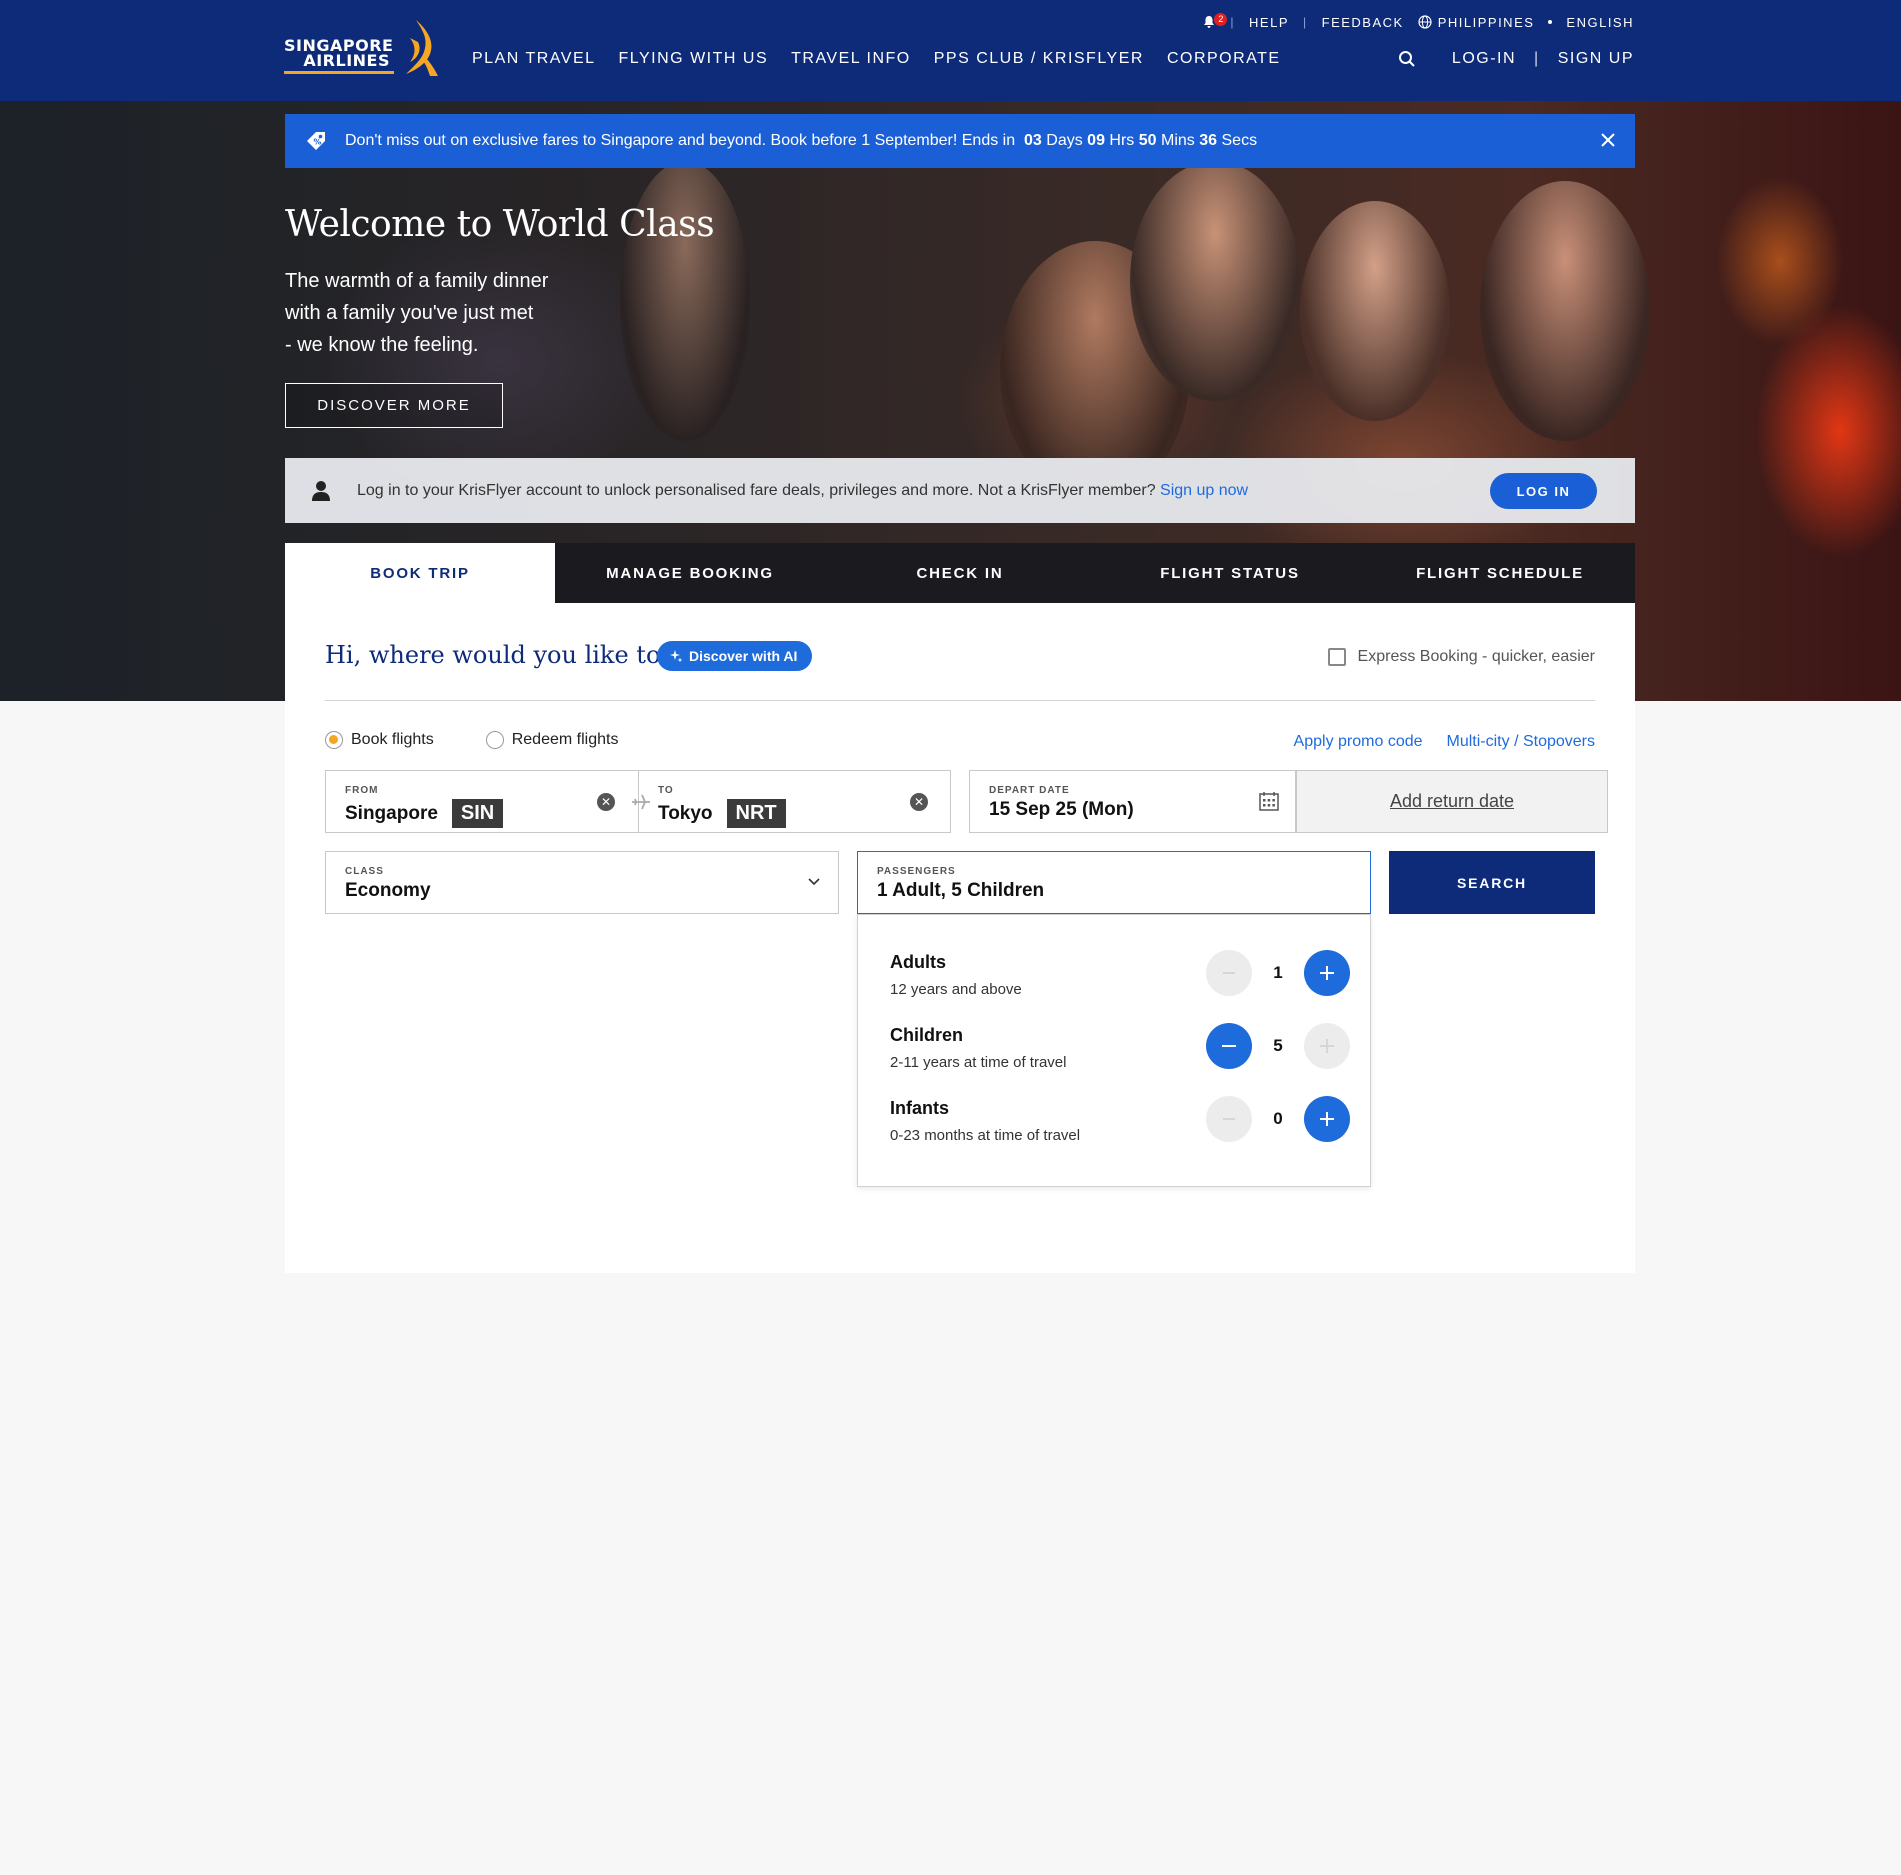 The image size is (1901, 1875). I want to click on passenger-row-children: Children 2-11 years at time of travel 5, so click(1120, 1052).